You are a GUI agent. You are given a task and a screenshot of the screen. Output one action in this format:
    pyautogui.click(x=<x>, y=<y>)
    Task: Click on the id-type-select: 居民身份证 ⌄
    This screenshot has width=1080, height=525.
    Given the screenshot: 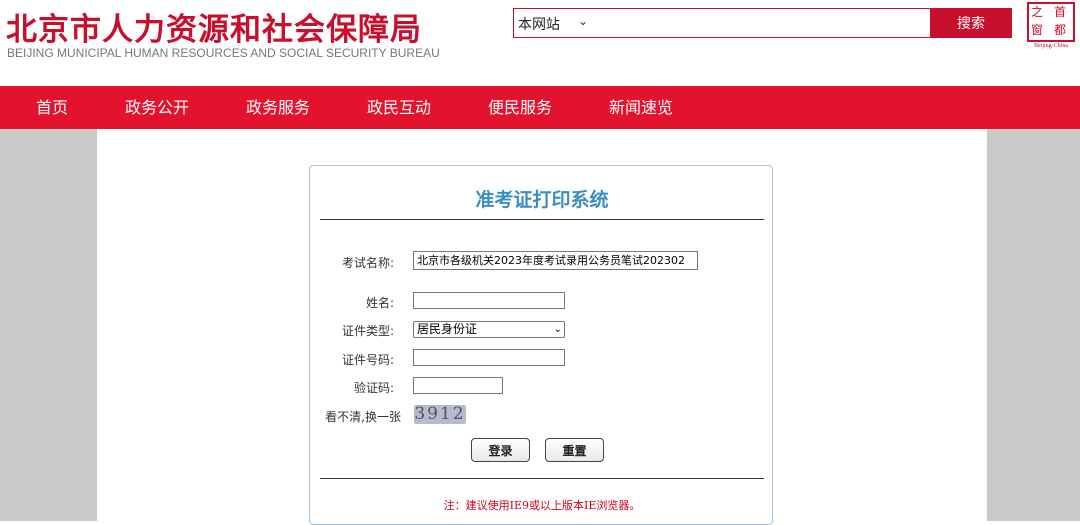 What is the action you would take?
    pyautogui.click(x=489, y=329)
    